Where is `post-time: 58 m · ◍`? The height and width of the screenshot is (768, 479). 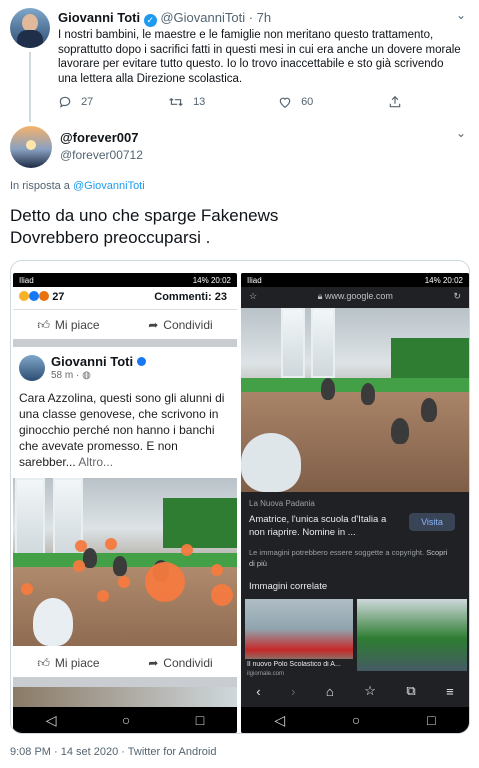 post-time: 58 m · ◍ is located at coordinates (71, 375).